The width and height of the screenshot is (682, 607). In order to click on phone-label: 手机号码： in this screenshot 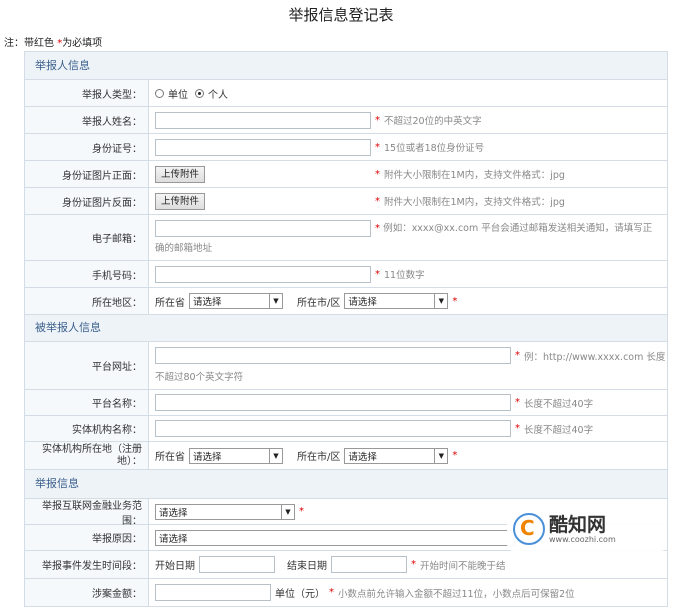, I will do `click(87, 274)`.